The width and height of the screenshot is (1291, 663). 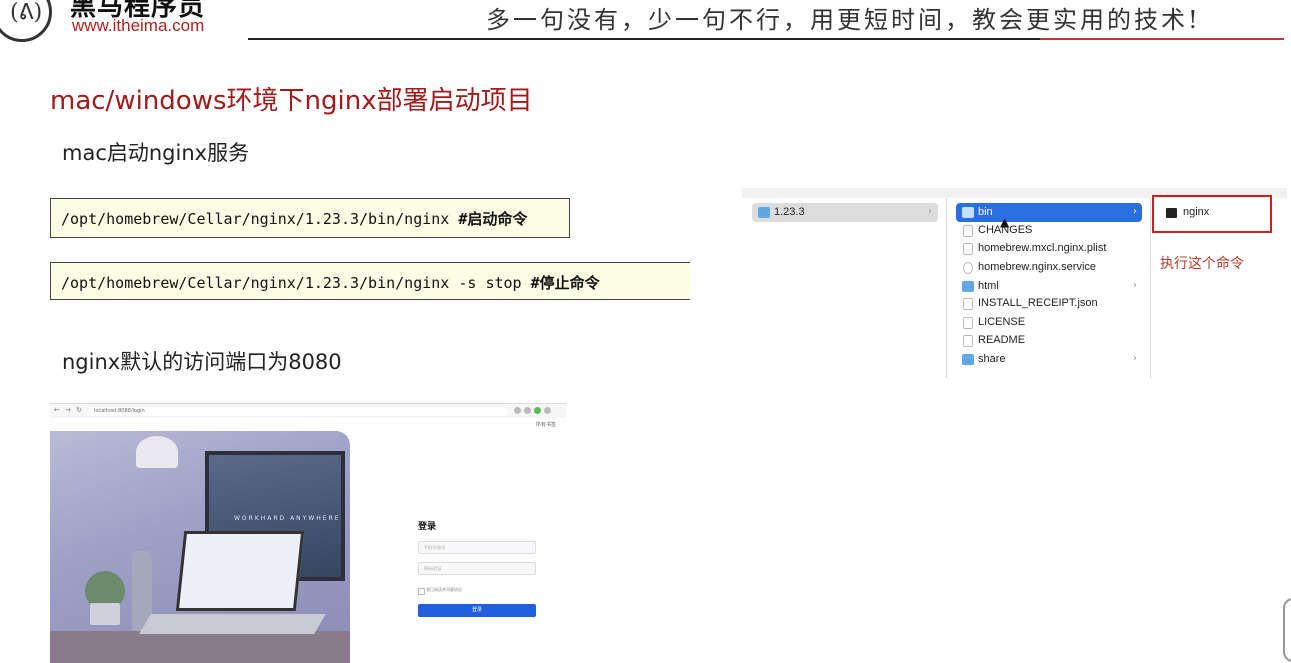 What do you see at coordinates (493, 219) in the screenshot?
I see `start-command-comment: #启动命令` at bounding box center [493, 219].